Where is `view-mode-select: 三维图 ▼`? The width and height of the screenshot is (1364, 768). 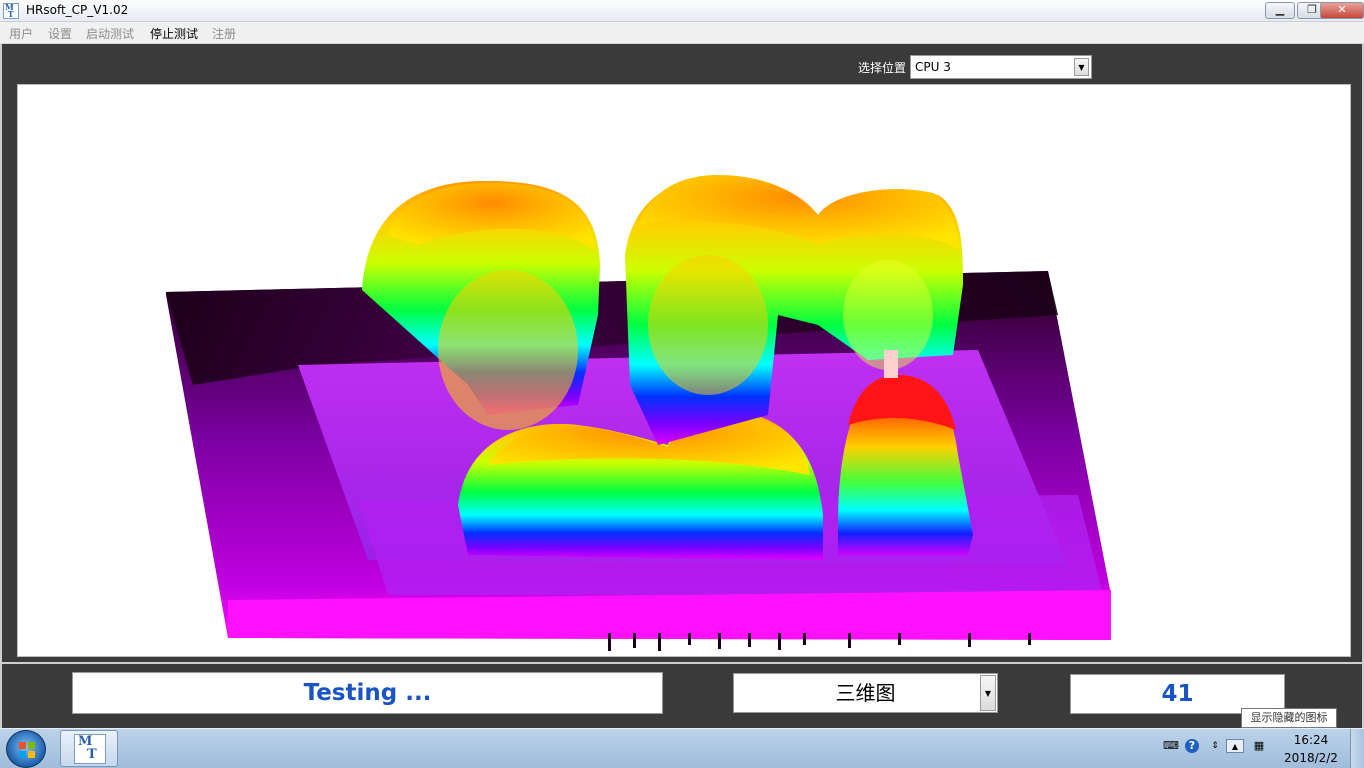
view-mode-select: 三维图 ▼ is located at coordinates (865, 693).